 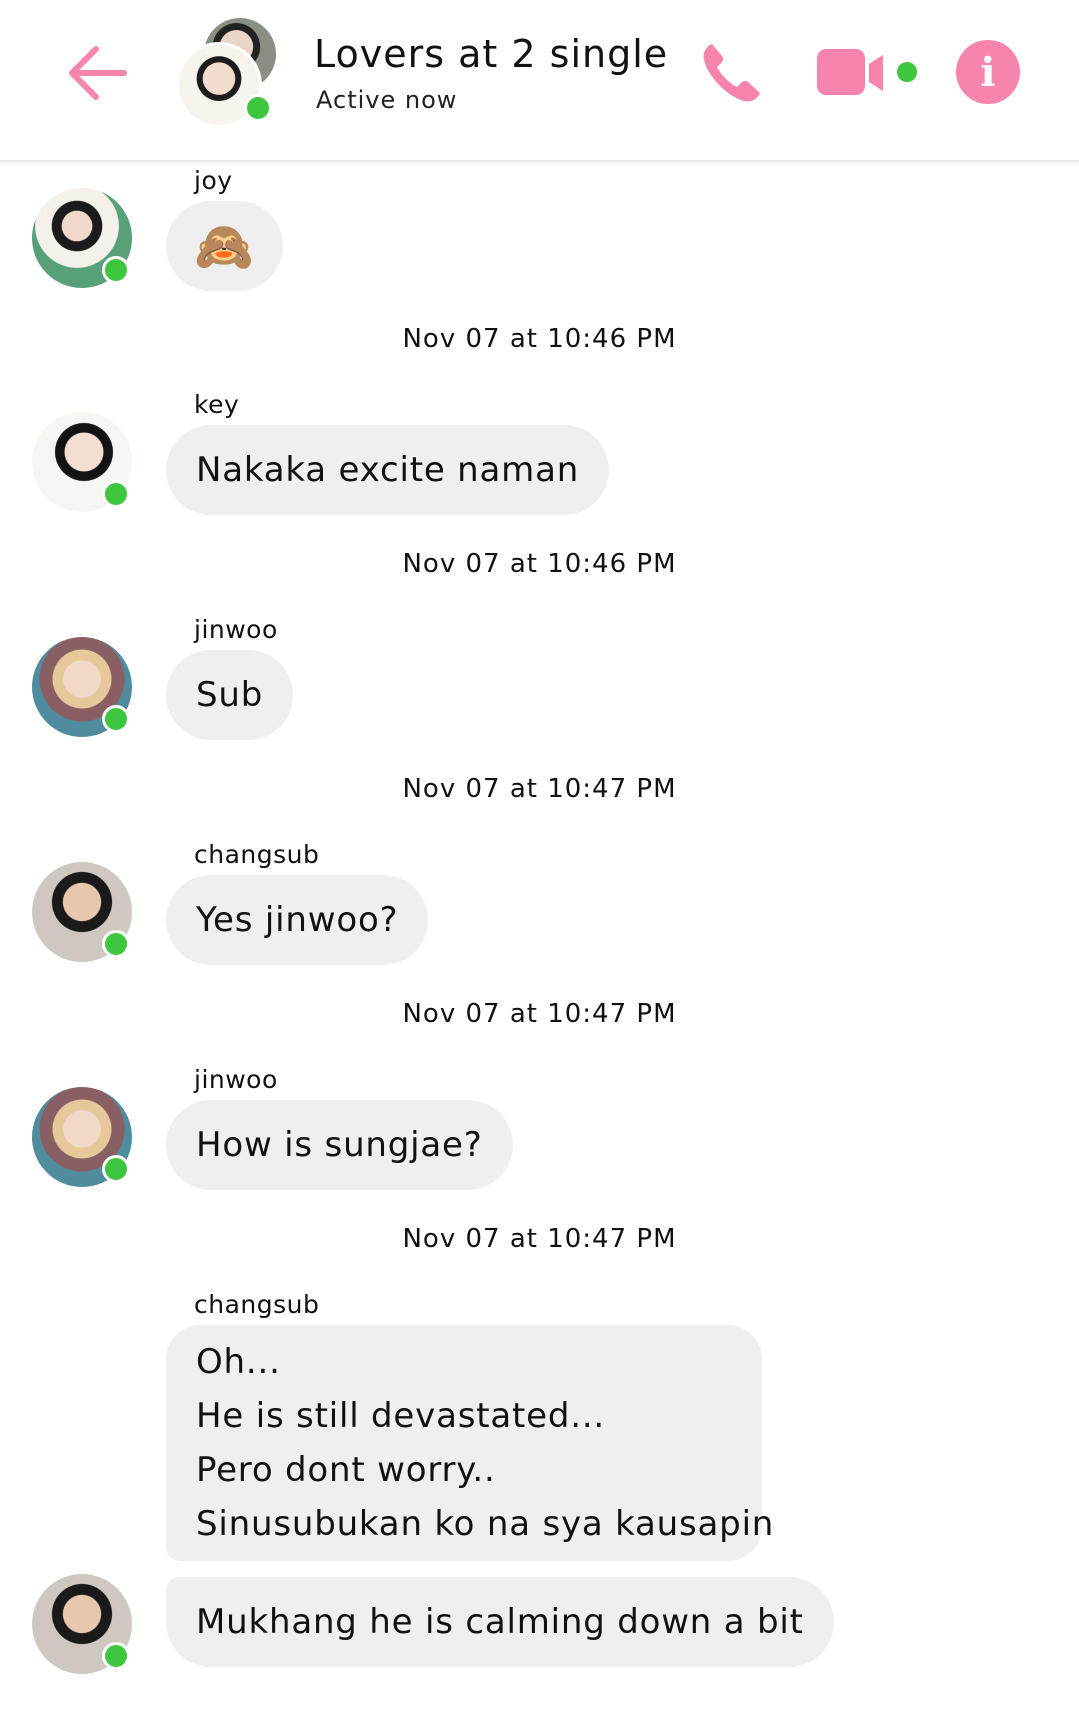 I want to click on info-icon: i, so click(x=988, y=72).